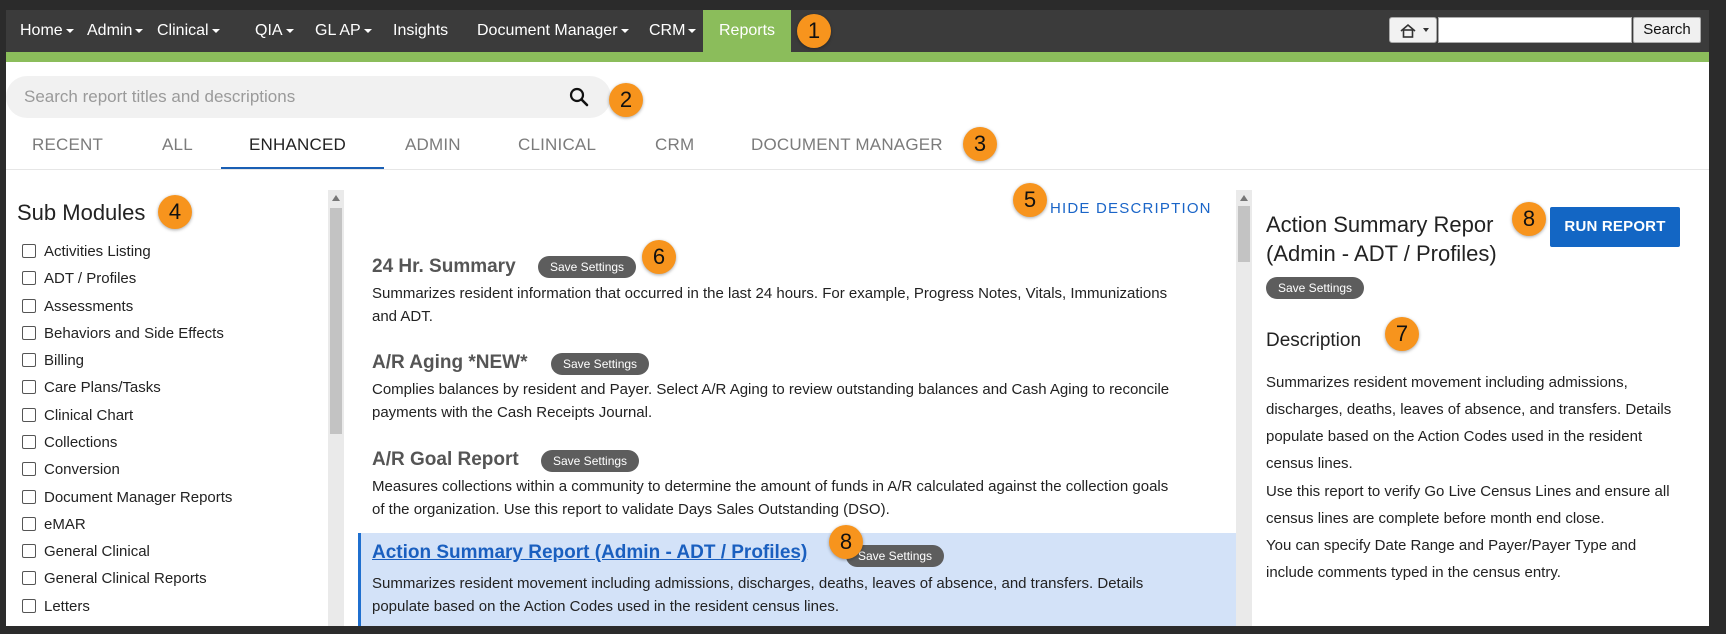  What do you see at coordinates (56, 609) in the screenshot?
I see `submodule-letters: Letters` at bounding box center [56, 609].